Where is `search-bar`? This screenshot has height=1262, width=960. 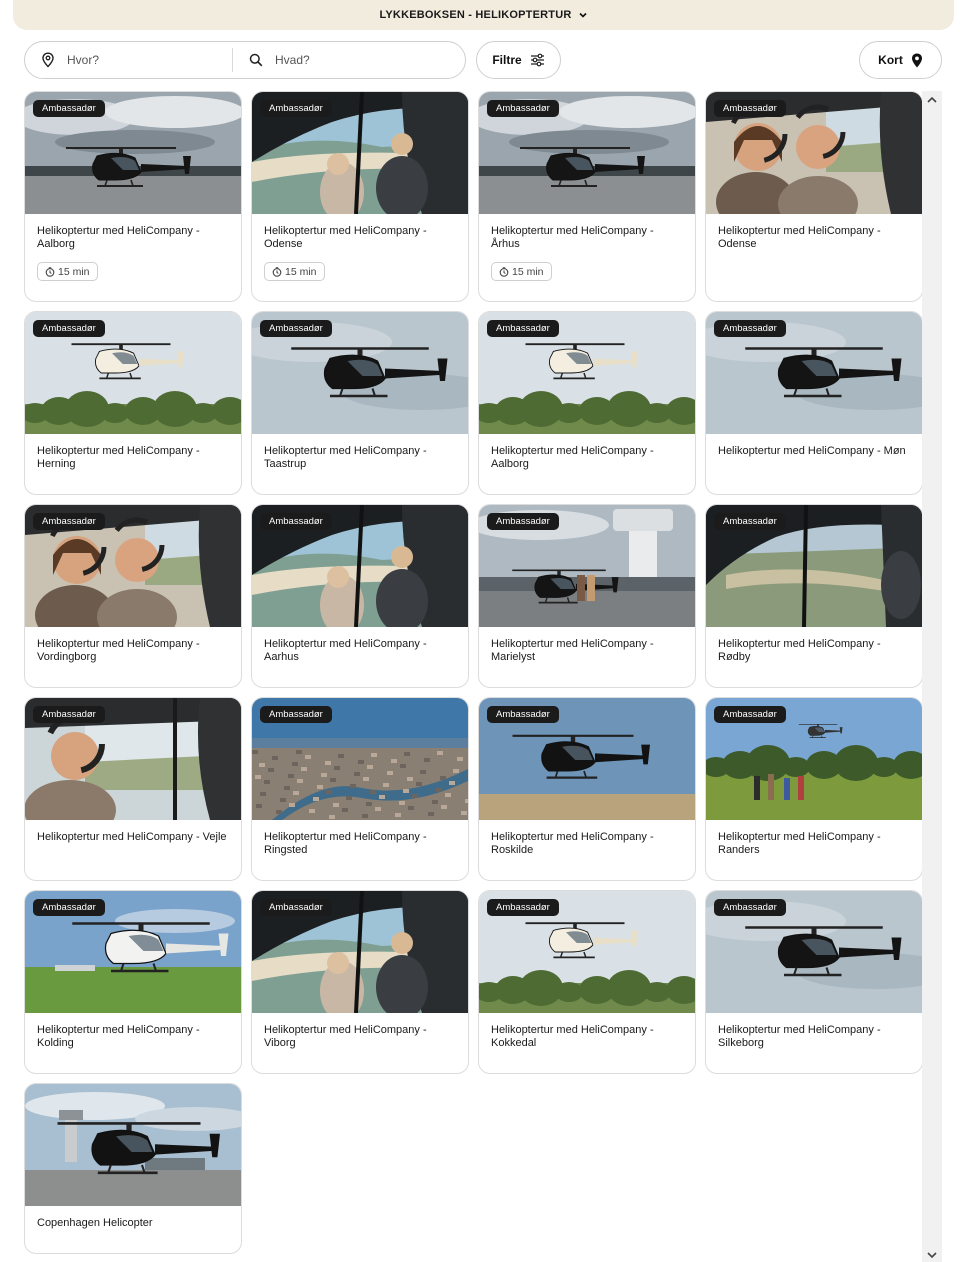
search-bar is located at coordinates (245, 60).